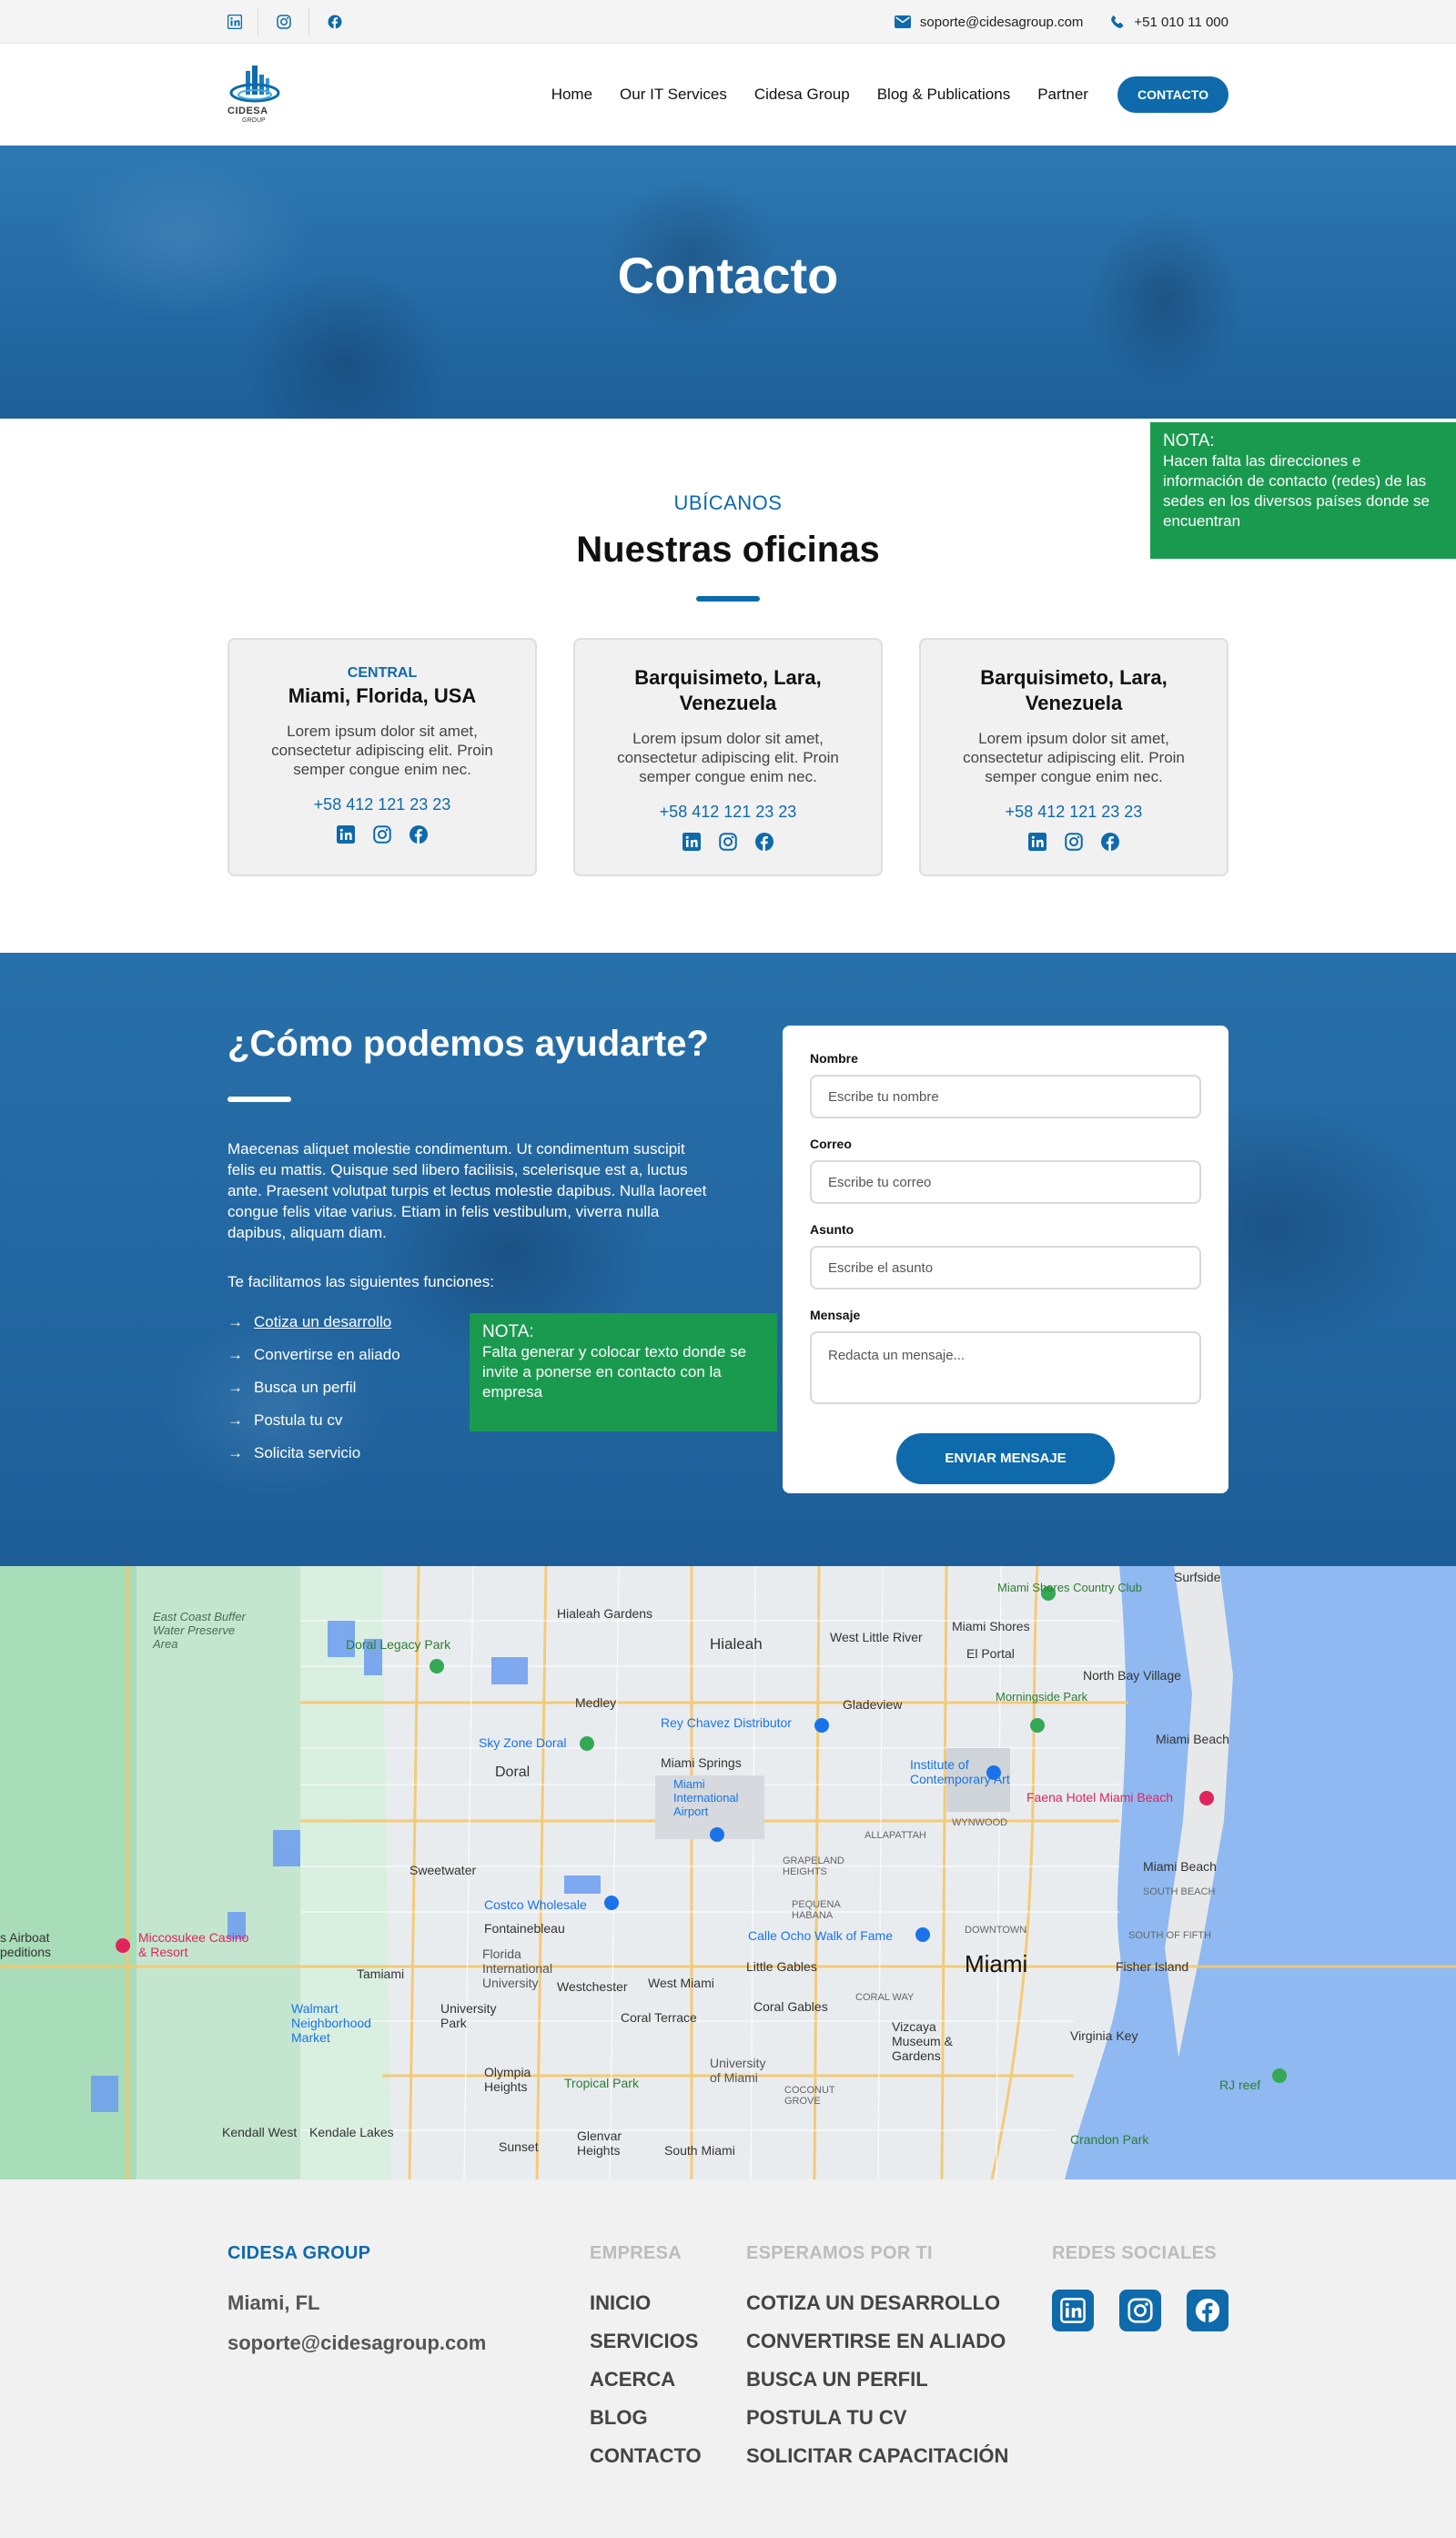  Describe the element at coordinates (836, 1315) in the screenshot. I see `message-label: Mensaje` at that location.